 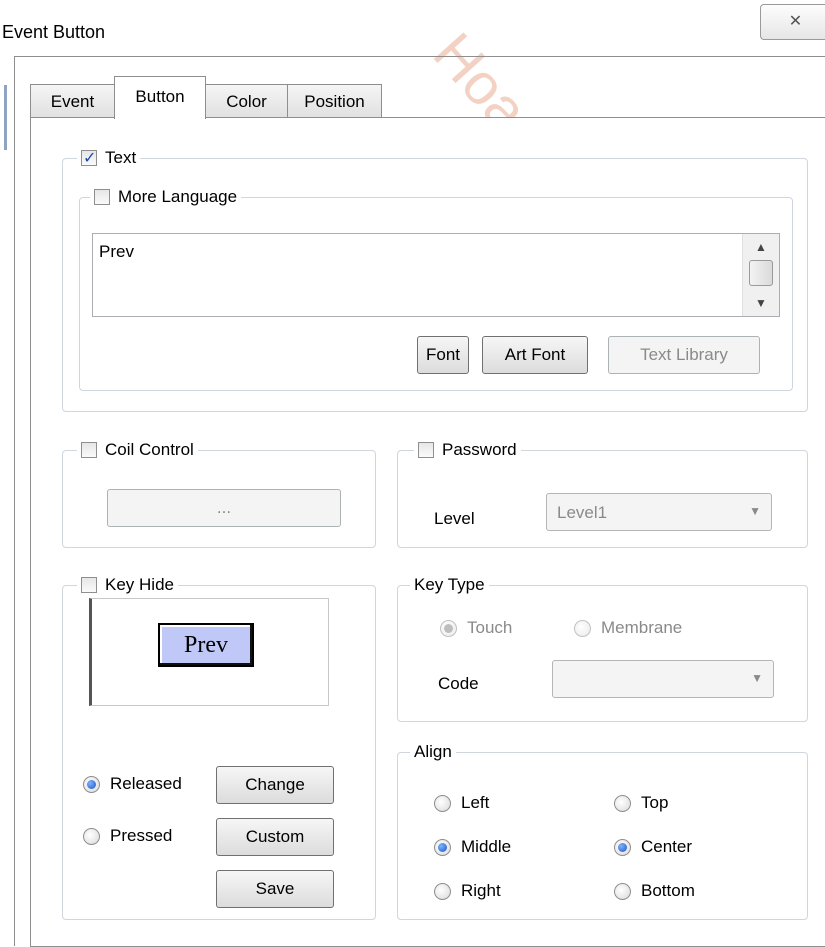 I want to click on tab-bar: Event Button Color Position, so click(x=427, y=97).